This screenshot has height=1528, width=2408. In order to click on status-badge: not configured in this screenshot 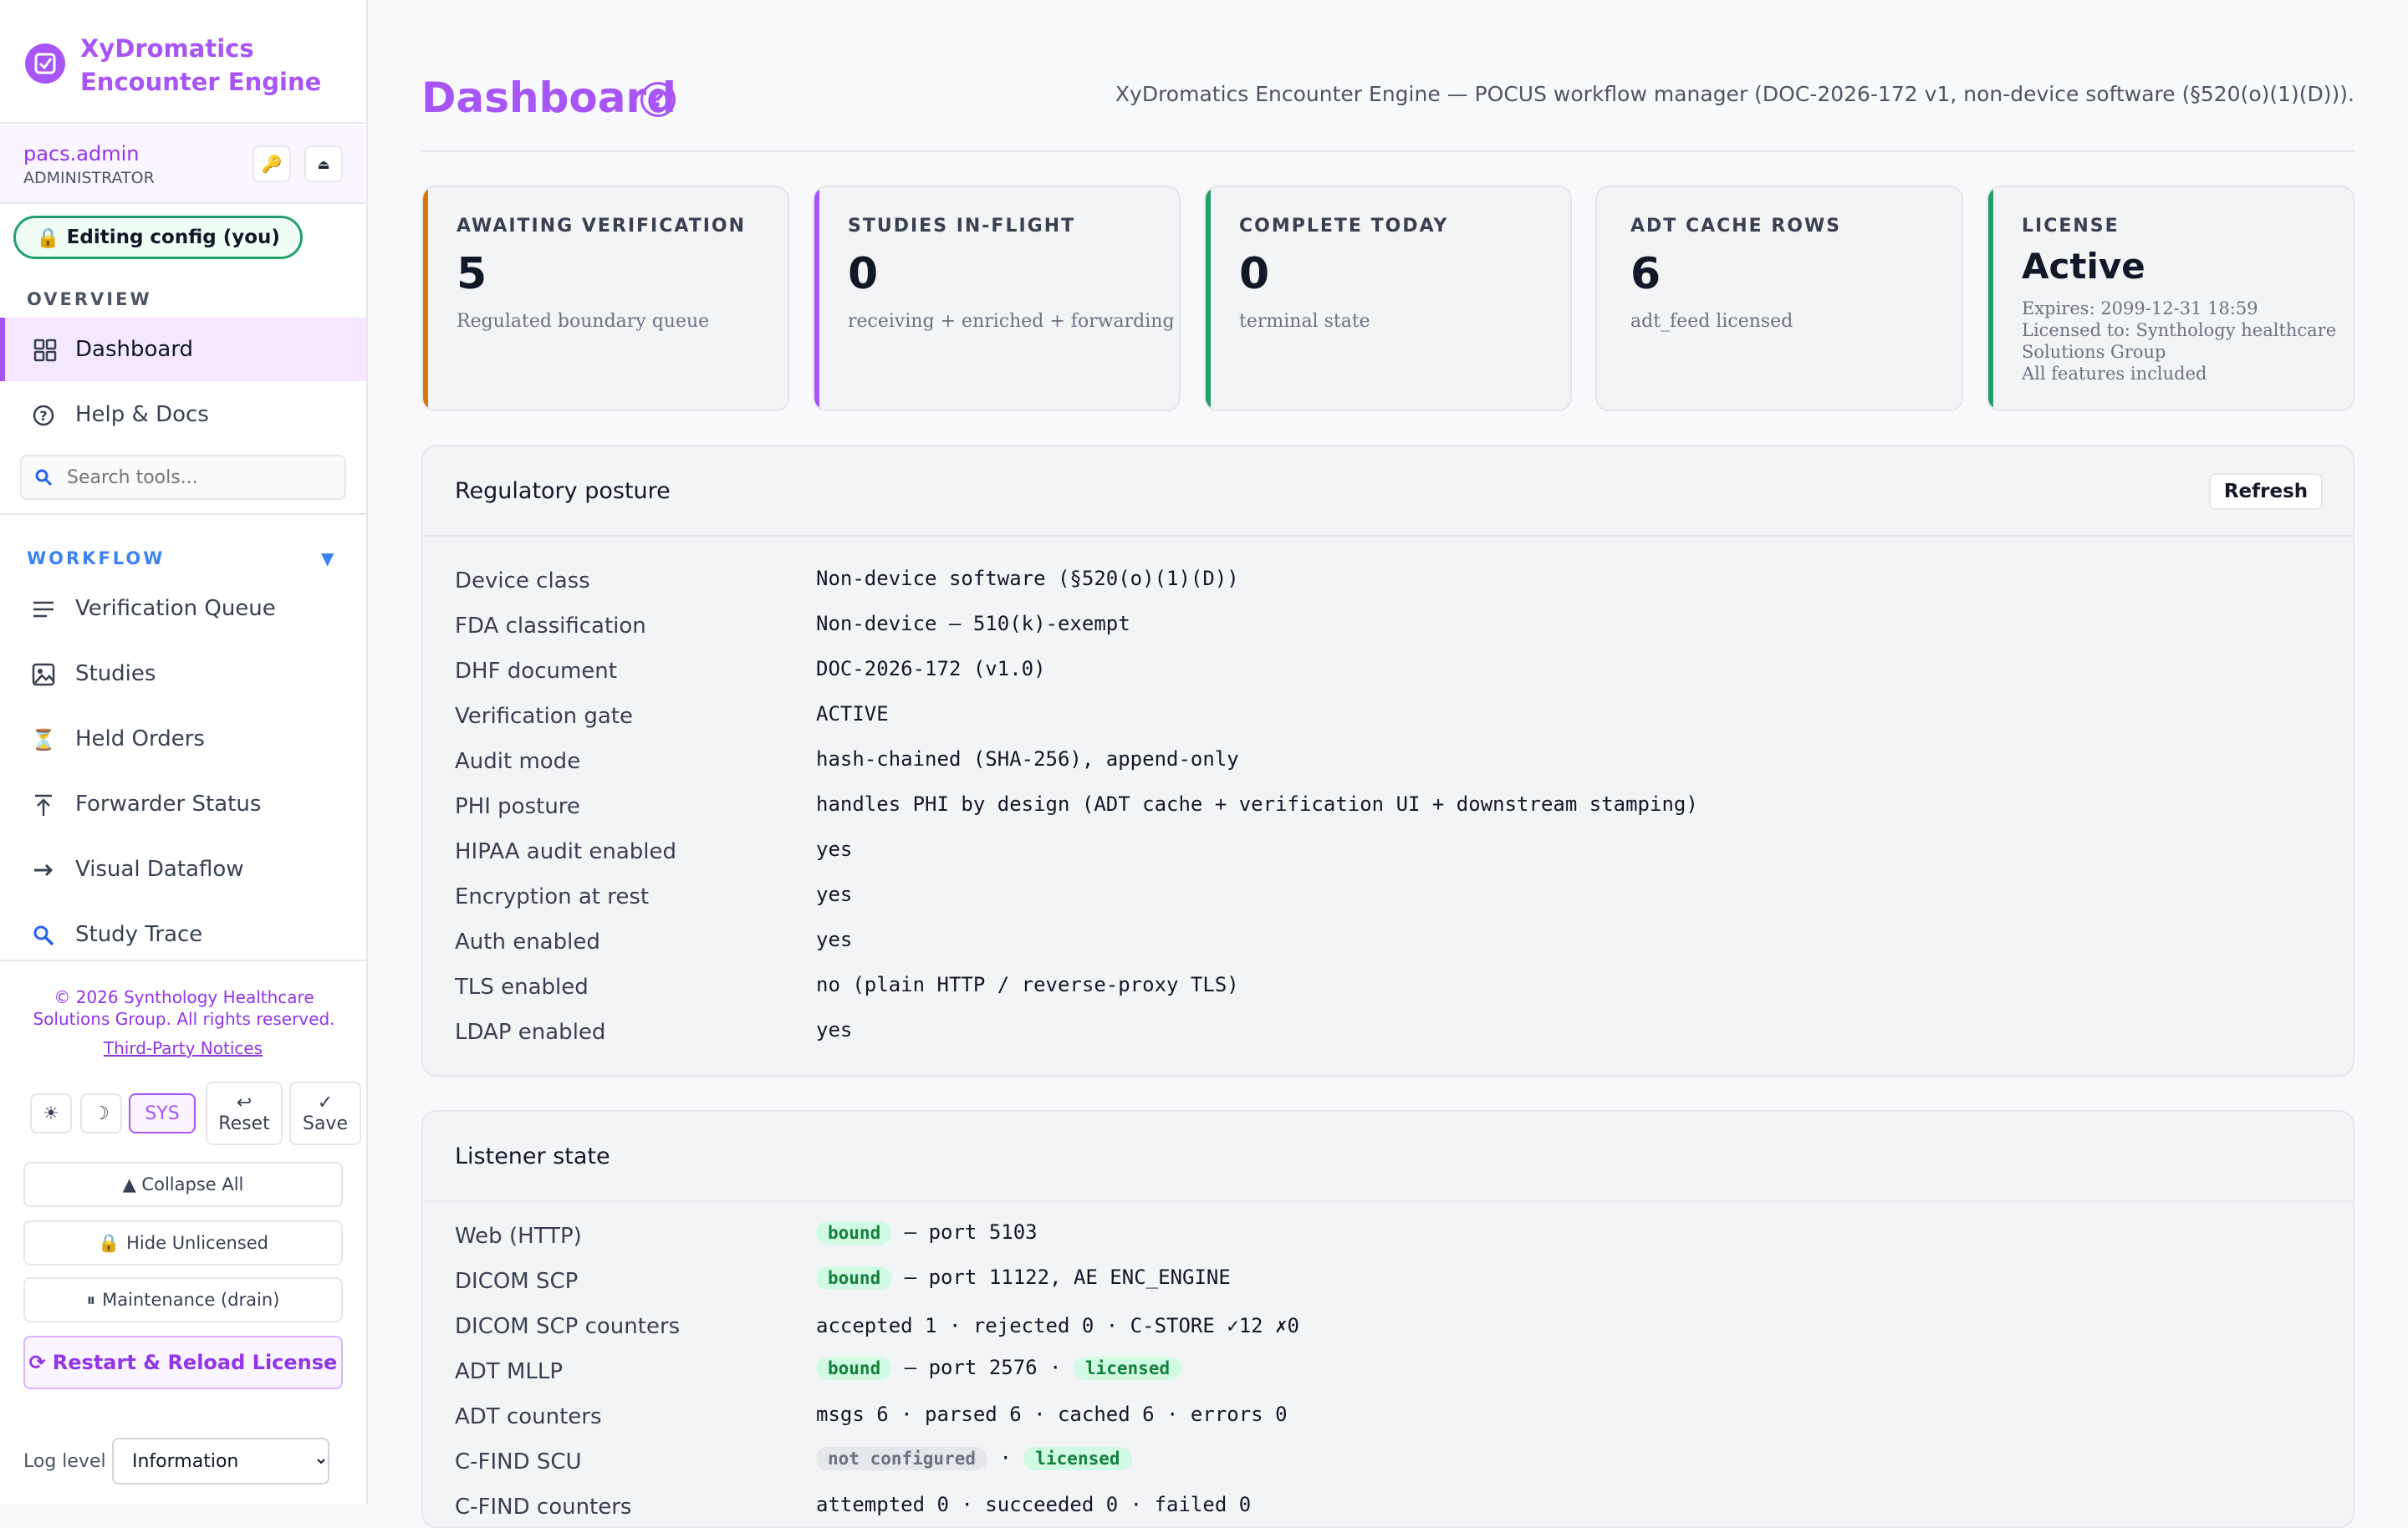, I will do `click(902, 1458)`.